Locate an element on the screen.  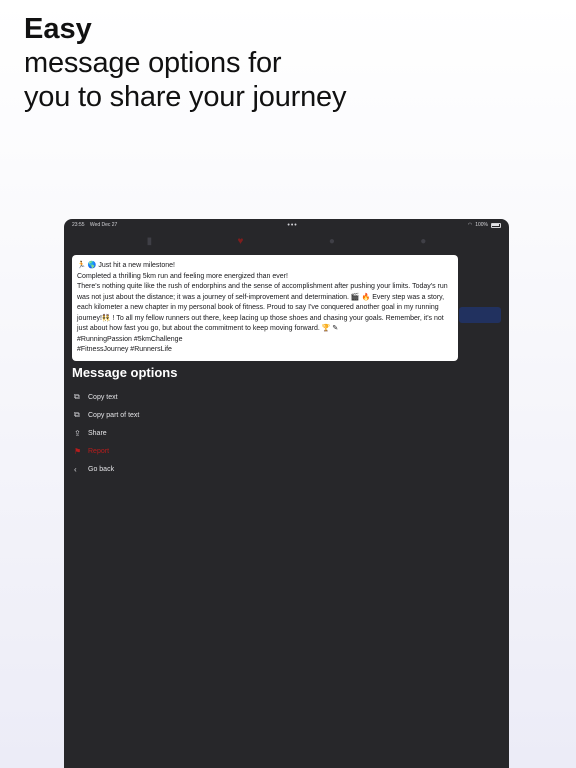
report-button: ⚑ Report is located at coordinates (106, 451).